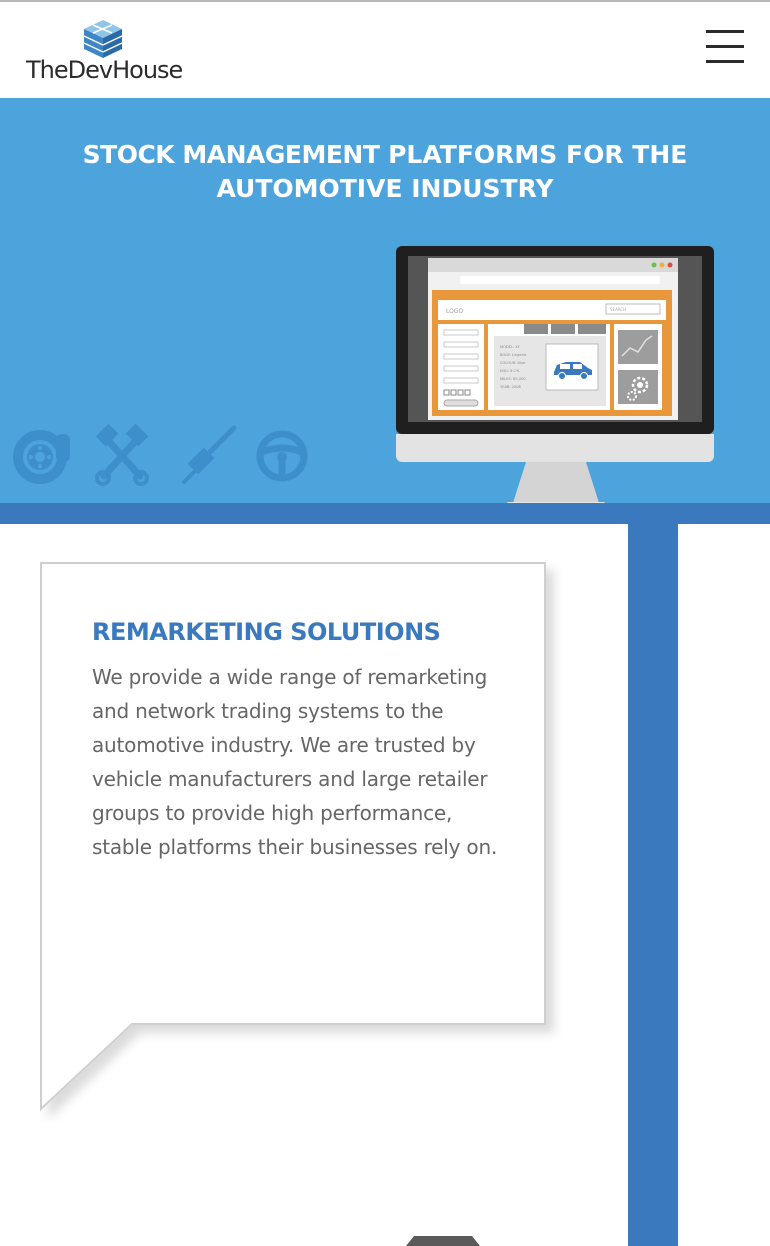 The width and height of the screenshot is (770, 1246). What do you see at coordinates (726, 49) in the screenshot?
I see `hamburger-menu-icon` at bounding box center [726, 49].